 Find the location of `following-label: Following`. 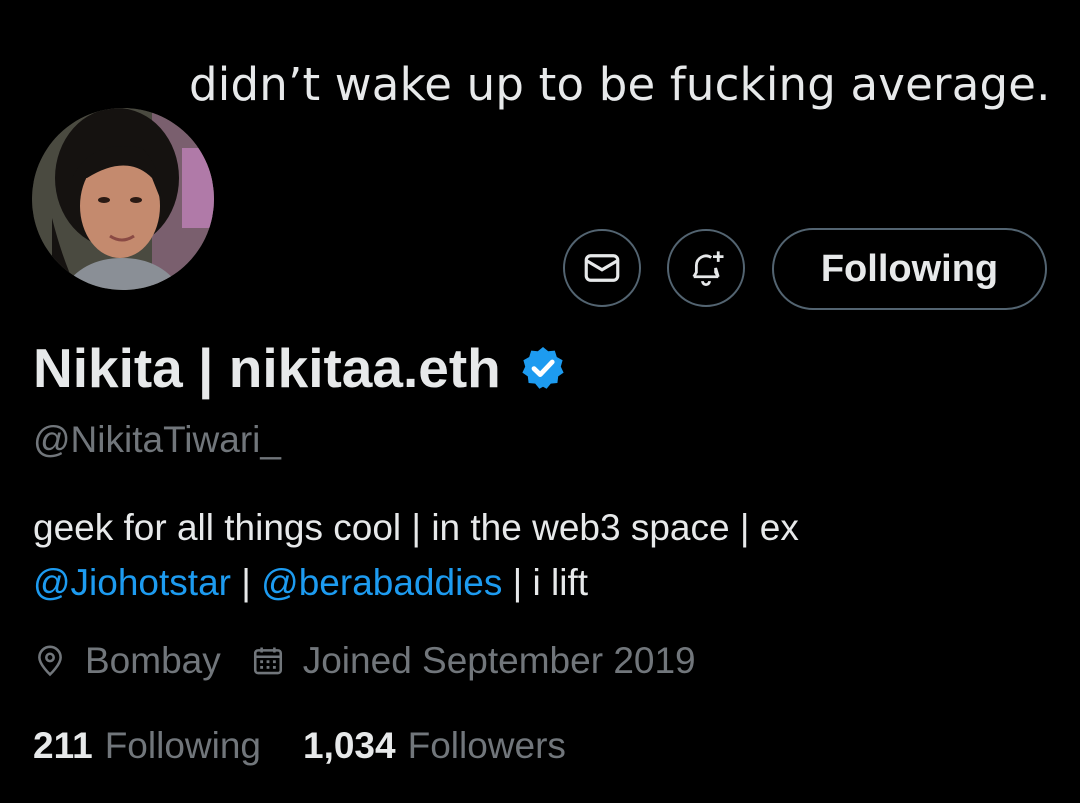

following-label: Following is located at coordinates (182, 745).